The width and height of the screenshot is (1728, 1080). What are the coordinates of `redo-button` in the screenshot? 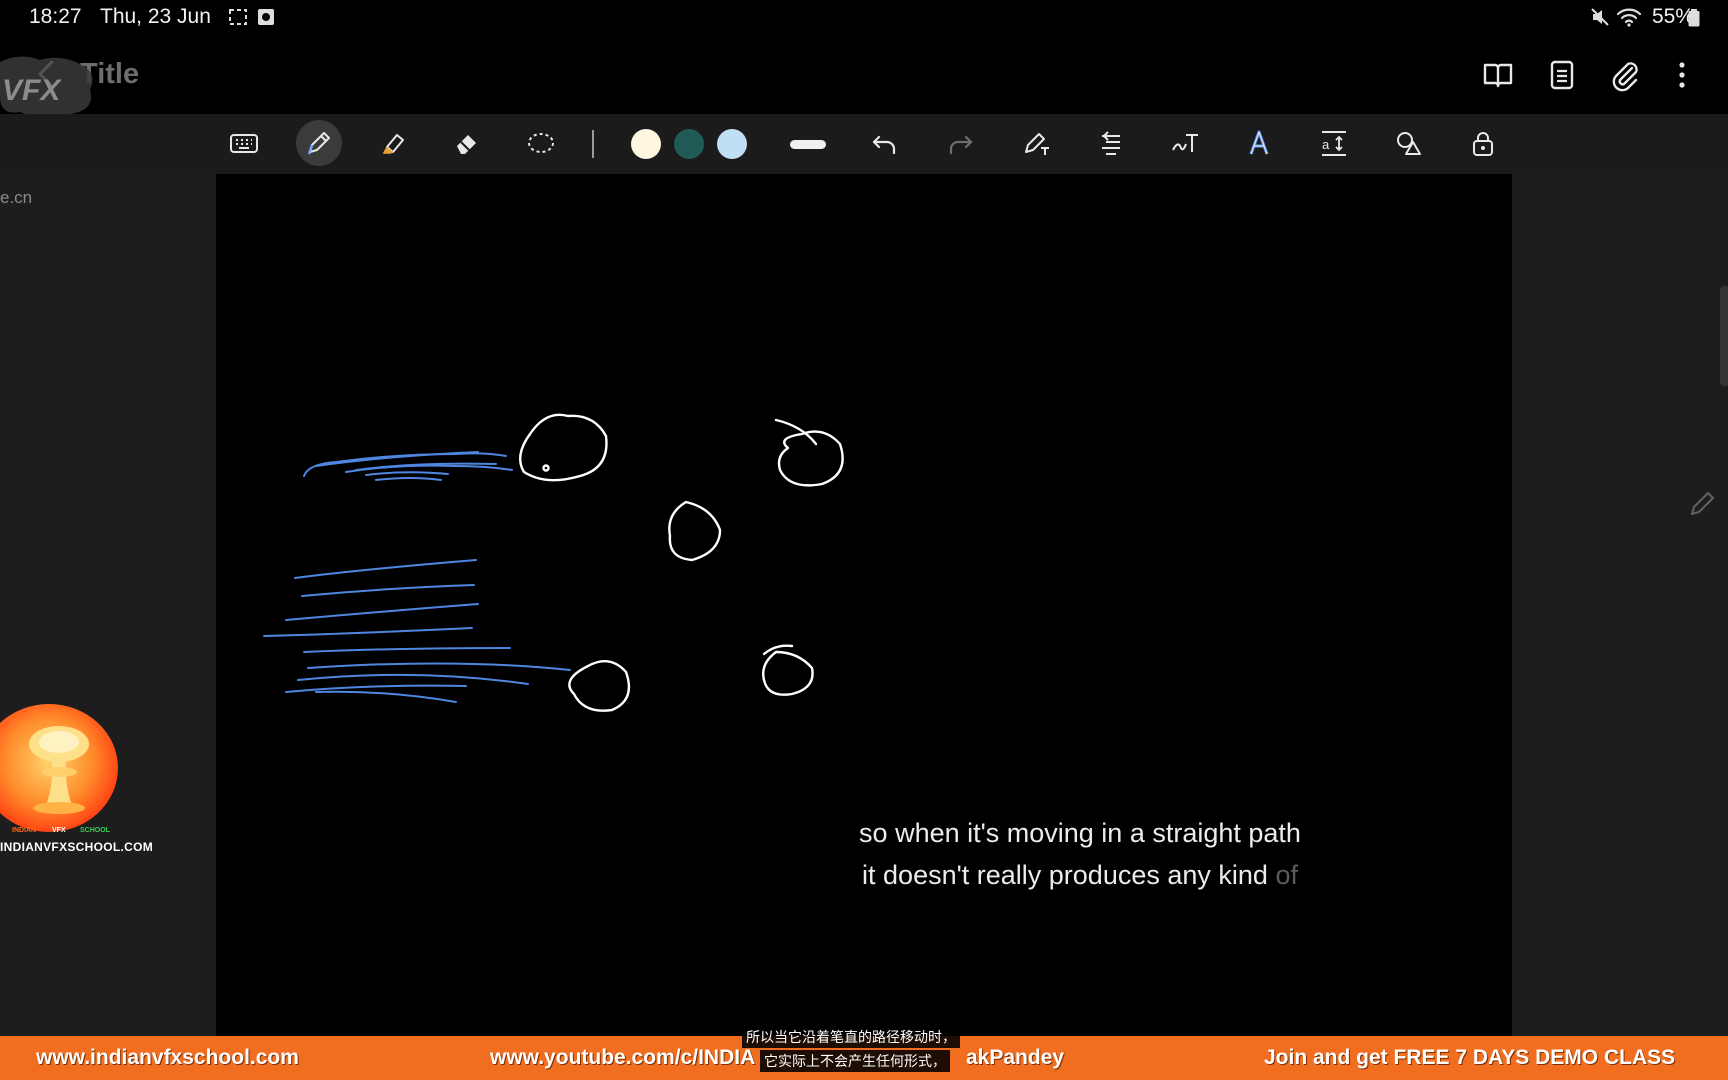 It's located at (961, 143).